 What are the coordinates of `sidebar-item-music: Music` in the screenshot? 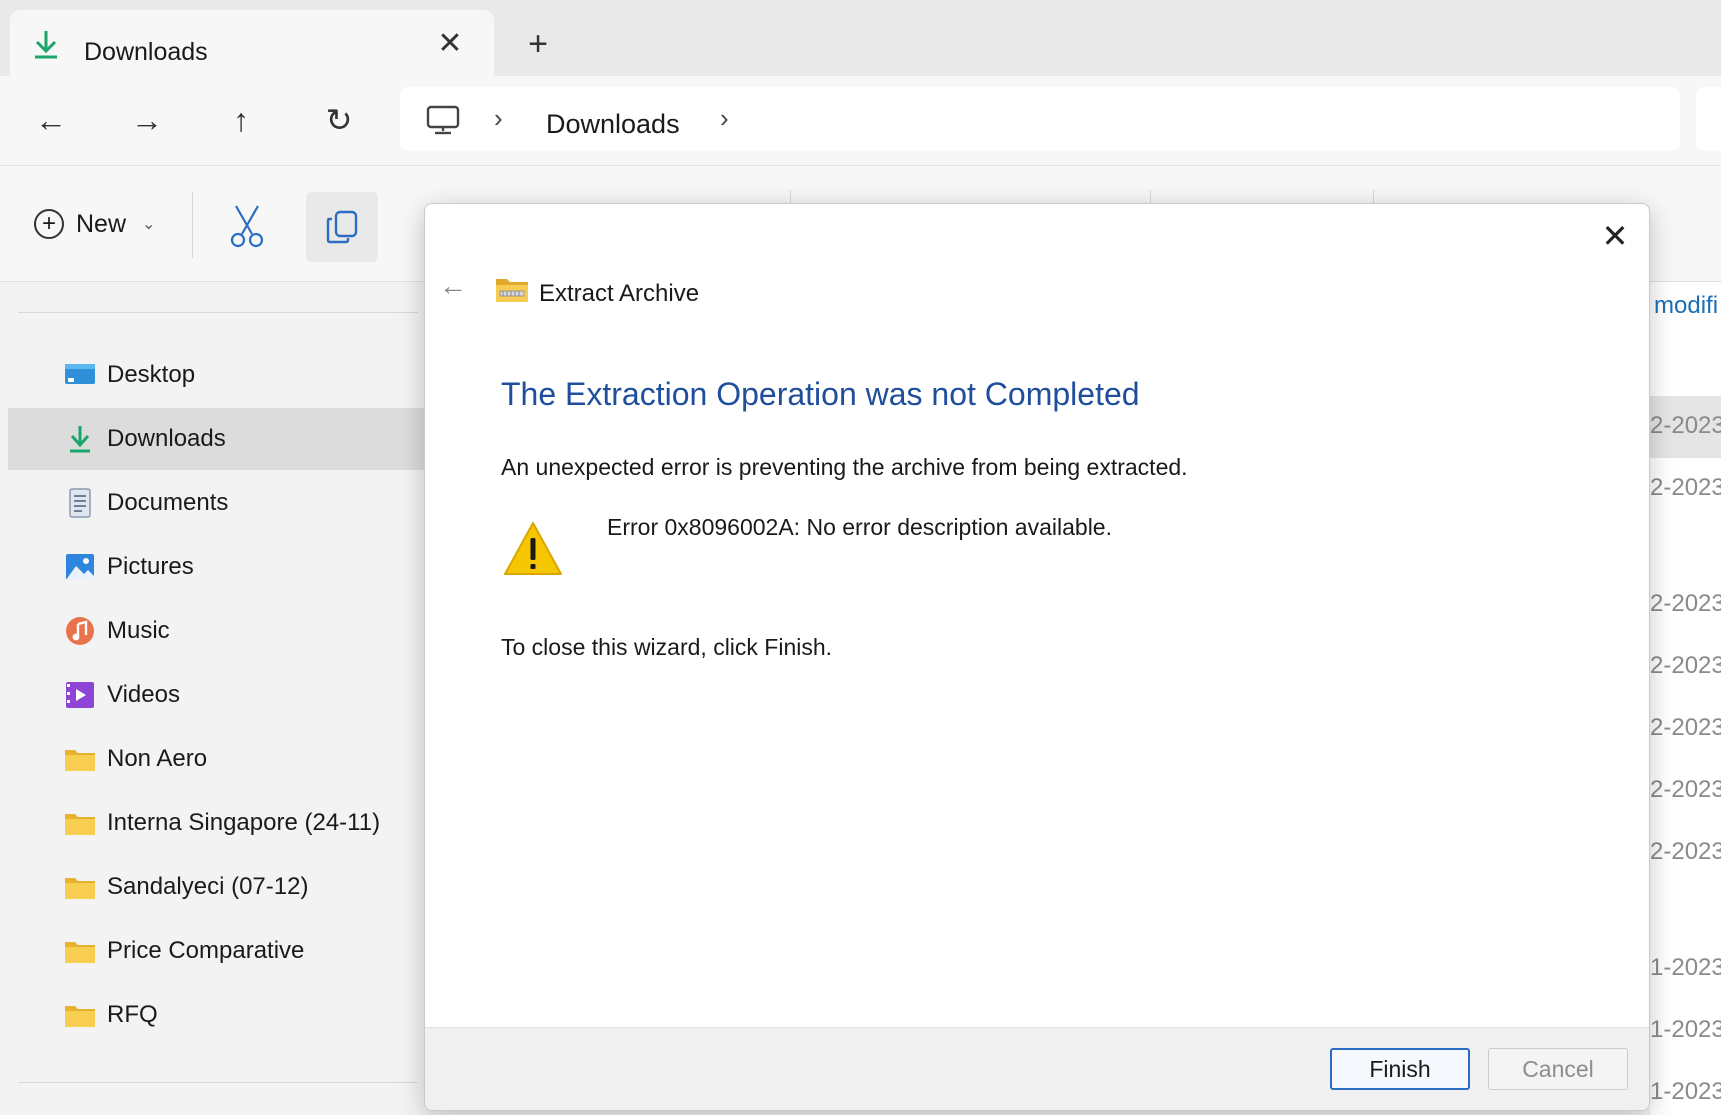 It's located at (223, 631).